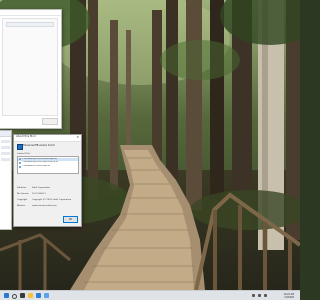 The height and width of the screenshot is (300, 320). What do you see at coordinates (39, 145) in the screenshot?
I see `app-name: TranslucentTB version 10.0.0` at bounding box center [39, 145].